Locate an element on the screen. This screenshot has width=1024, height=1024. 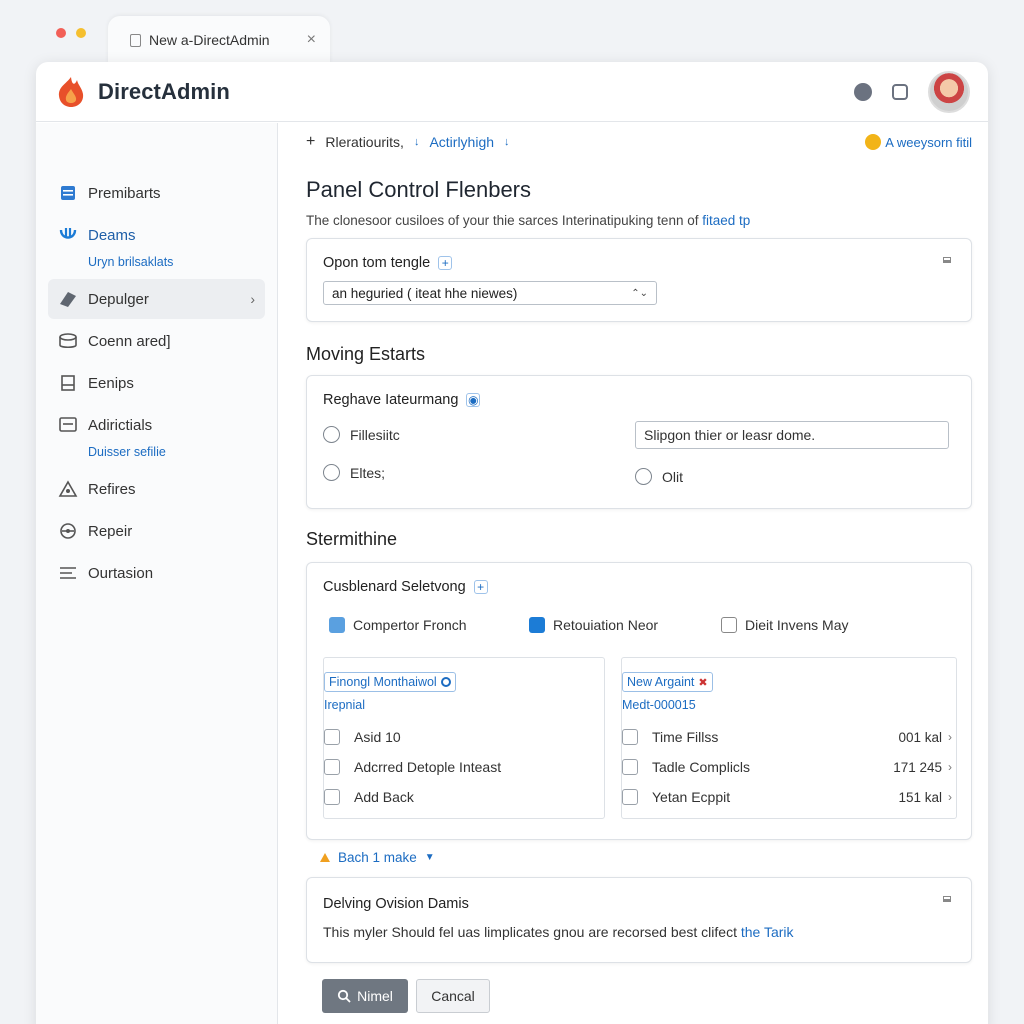
sidebar-item-refires: Refires is located at coordinates (156, 489).